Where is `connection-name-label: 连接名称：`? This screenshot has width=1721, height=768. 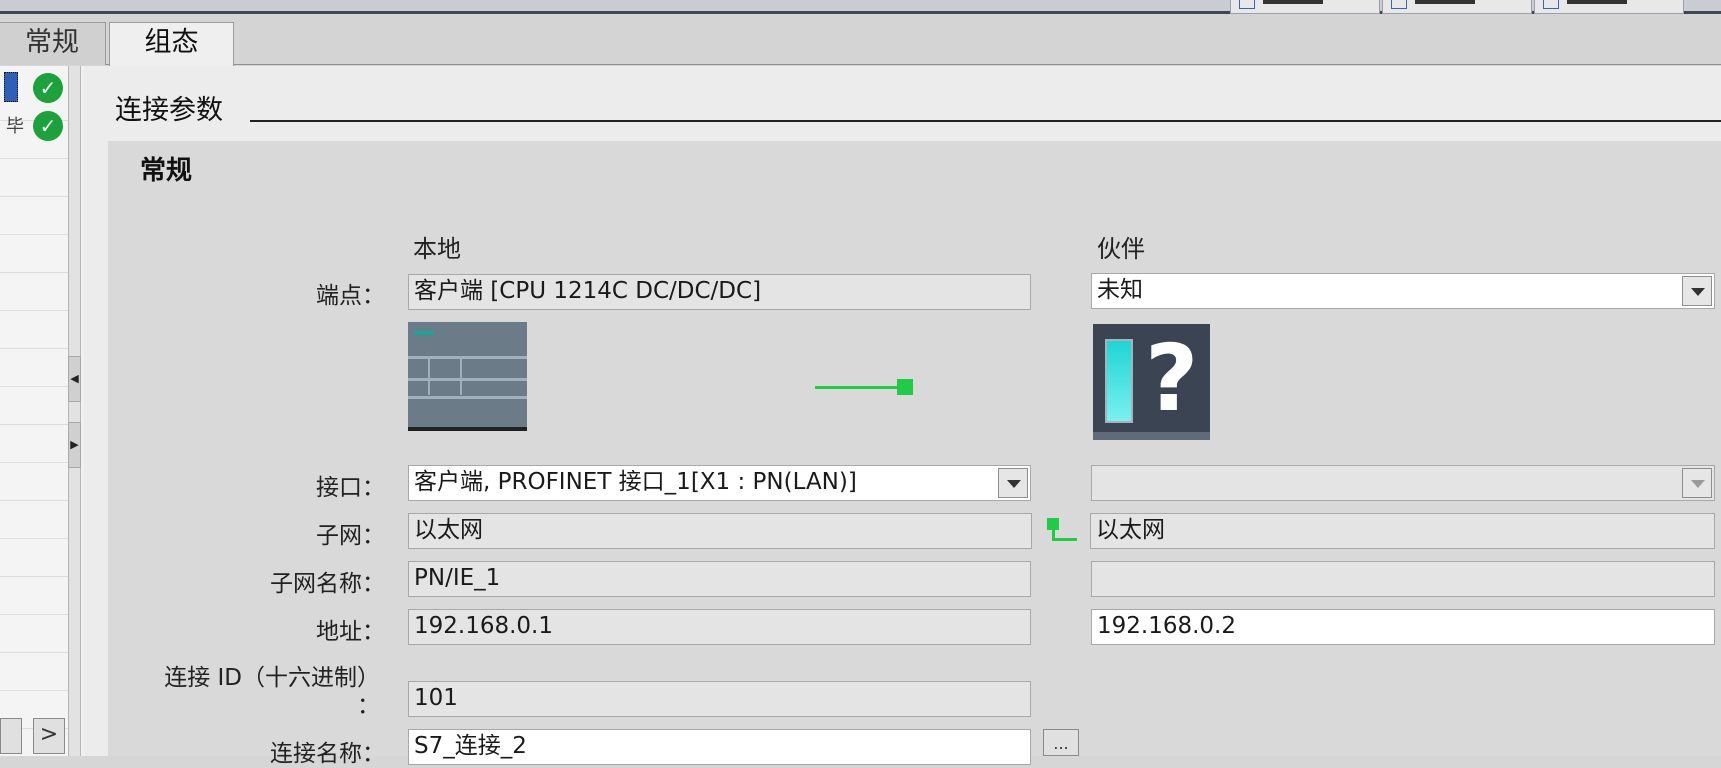
connection-name-label: 连接名称： is located at coordinates (327, 754).